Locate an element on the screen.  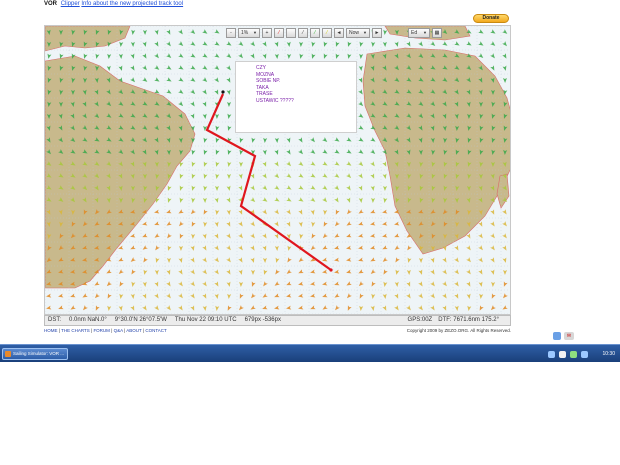
draw-route-tool: ⁄ is located at coordinates (279, 32).